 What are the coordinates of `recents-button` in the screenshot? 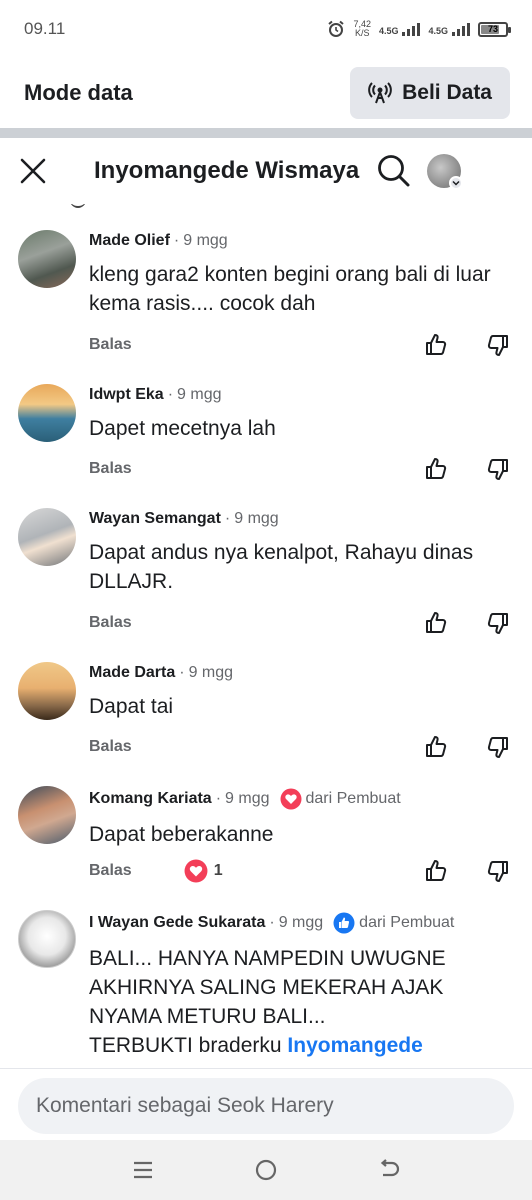 It's located at (143, 1170).